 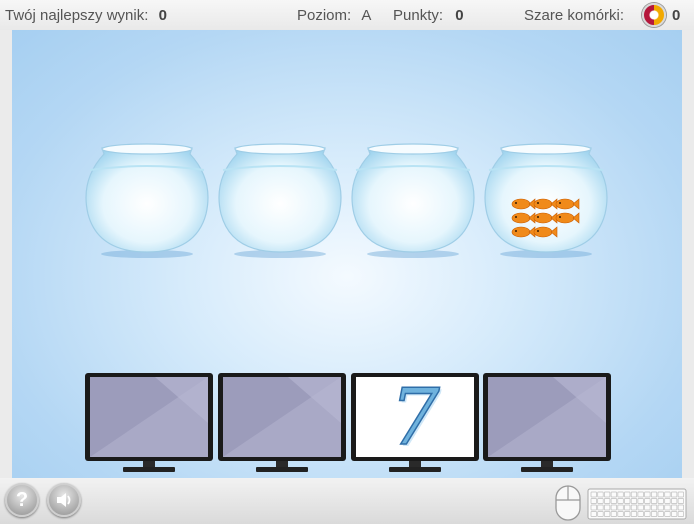 What do you see at coordinates (654, 15) in the screenshot?
I see `brain-icon` at bounding box center [654, 15].